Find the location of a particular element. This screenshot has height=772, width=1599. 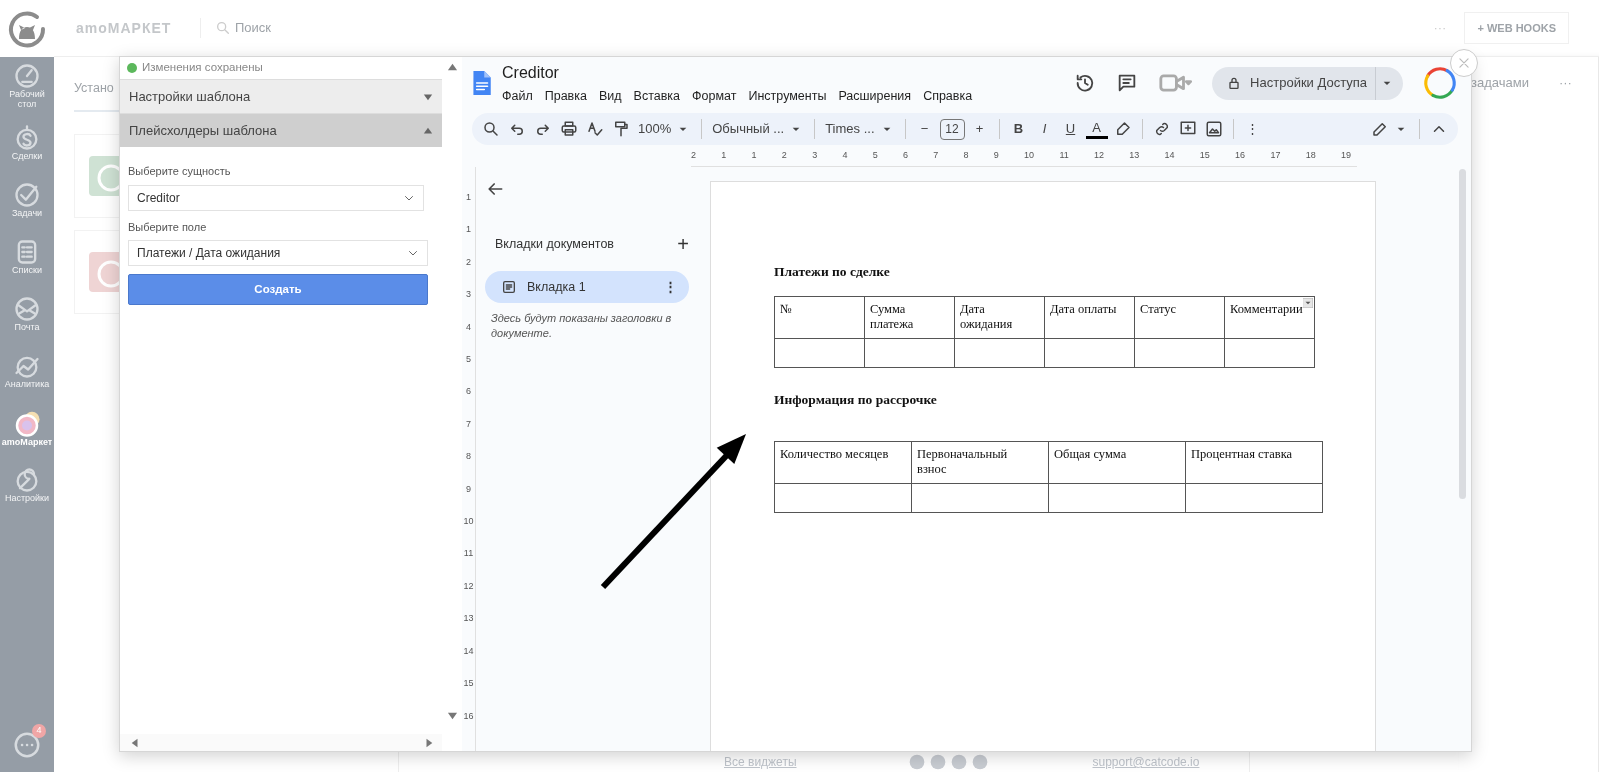

field-label: Выберите сущность is located at coordinates (180, 171).